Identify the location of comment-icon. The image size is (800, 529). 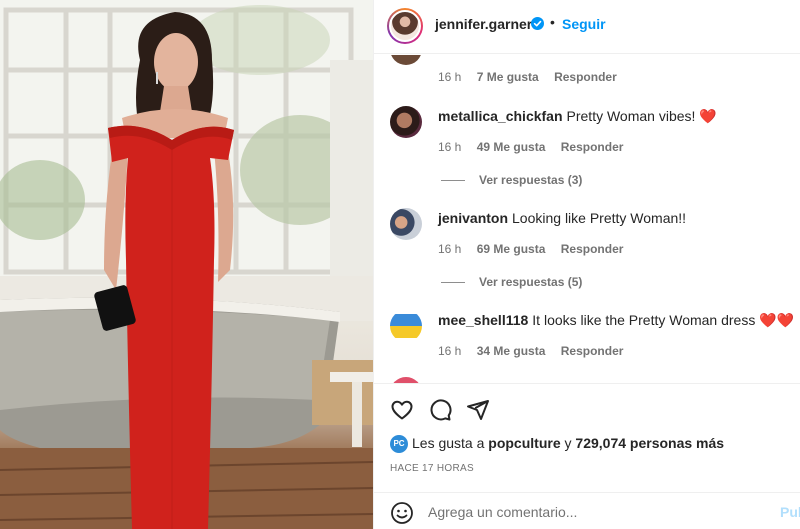
(440, 410).